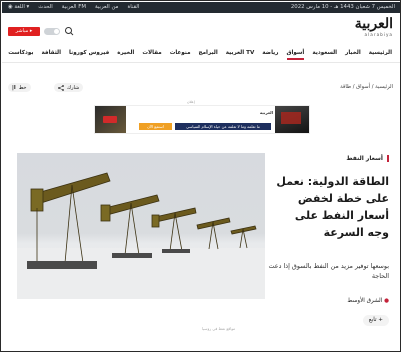 This screenshot has width=401, height=352. What do you see at coordinates (386, 301) in the screenshot?
I see `location-pin-icon: ●` at bounding box center [386, 301].